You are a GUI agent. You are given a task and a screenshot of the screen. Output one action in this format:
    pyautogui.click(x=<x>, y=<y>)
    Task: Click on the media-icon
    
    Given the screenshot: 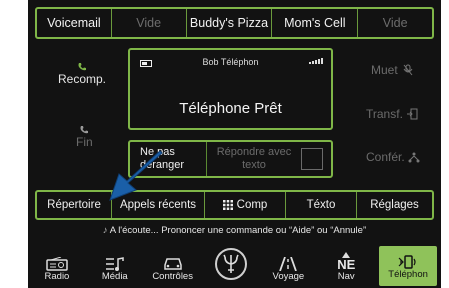 What is the action you would take?
    pyautogui.click(x=114, y=264)
    